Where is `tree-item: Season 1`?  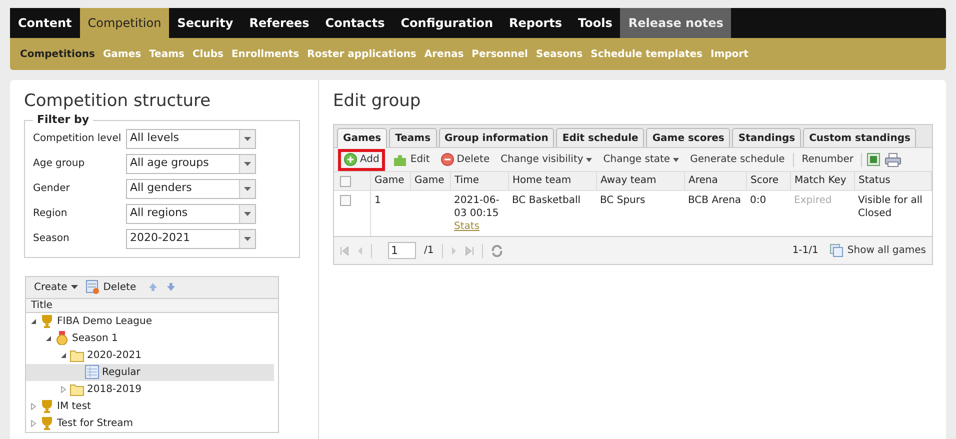
tree-item: Season 1 is located at coordinates (152, 338).